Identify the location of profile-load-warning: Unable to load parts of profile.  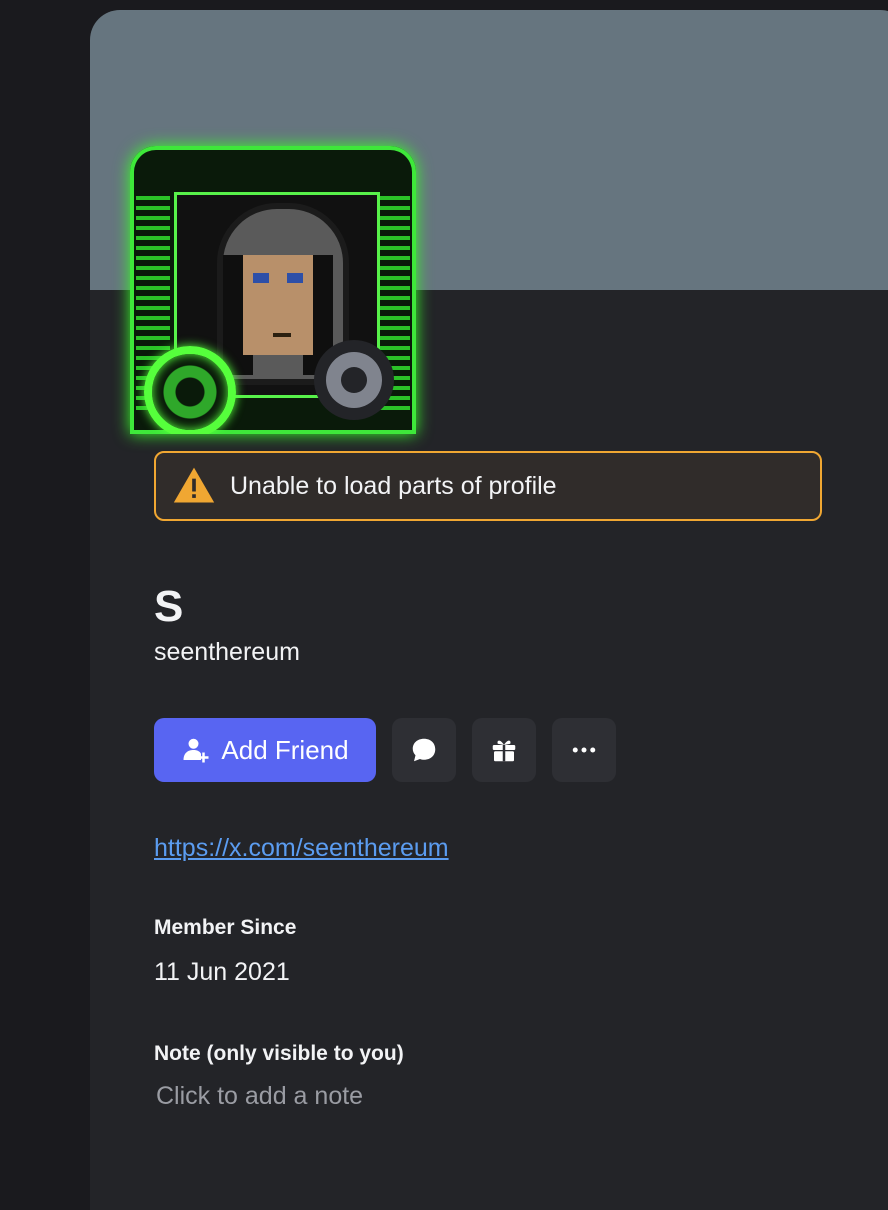
(488, 486).